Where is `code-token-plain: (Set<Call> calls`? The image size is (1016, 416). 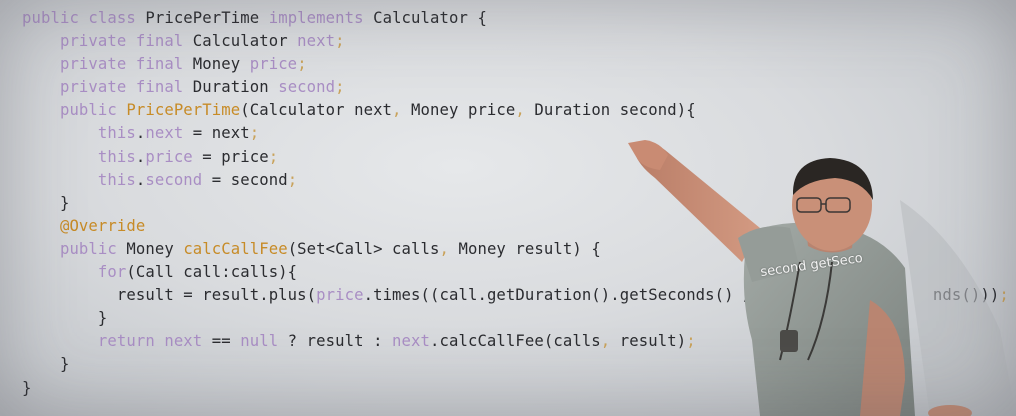 code-token-plain: (Set<Call> calls is located at coordinates (363, 248).